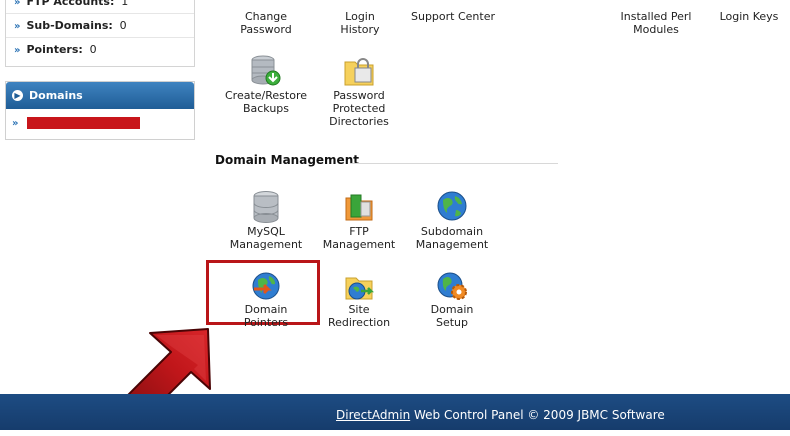 This screenshot has width=790, height=436. I want to click on login-keys-tile: Login Keys, so click(749, 11).